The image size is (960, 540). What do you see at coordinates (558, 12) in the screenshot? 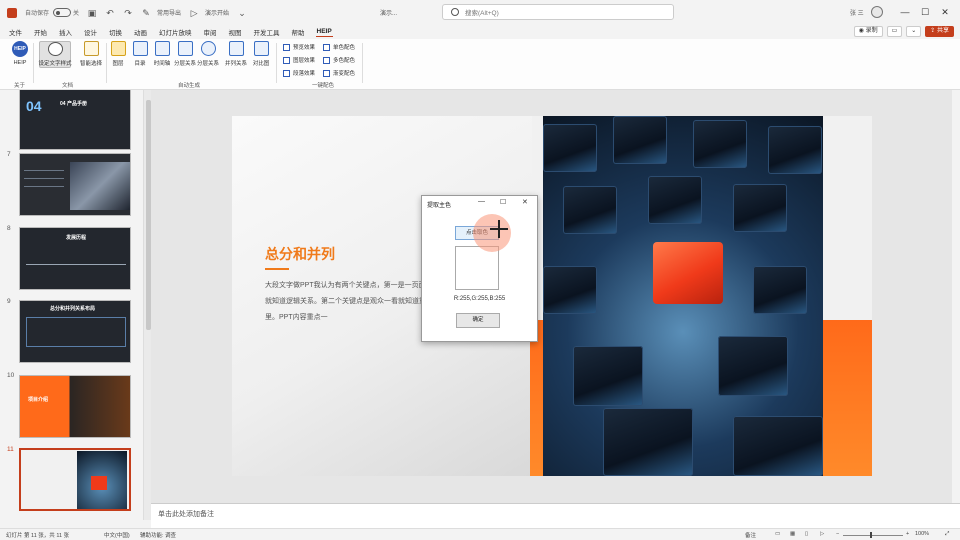
I see `search-input: 搜索(Alt+Q)` at bounding box center [558, 12].